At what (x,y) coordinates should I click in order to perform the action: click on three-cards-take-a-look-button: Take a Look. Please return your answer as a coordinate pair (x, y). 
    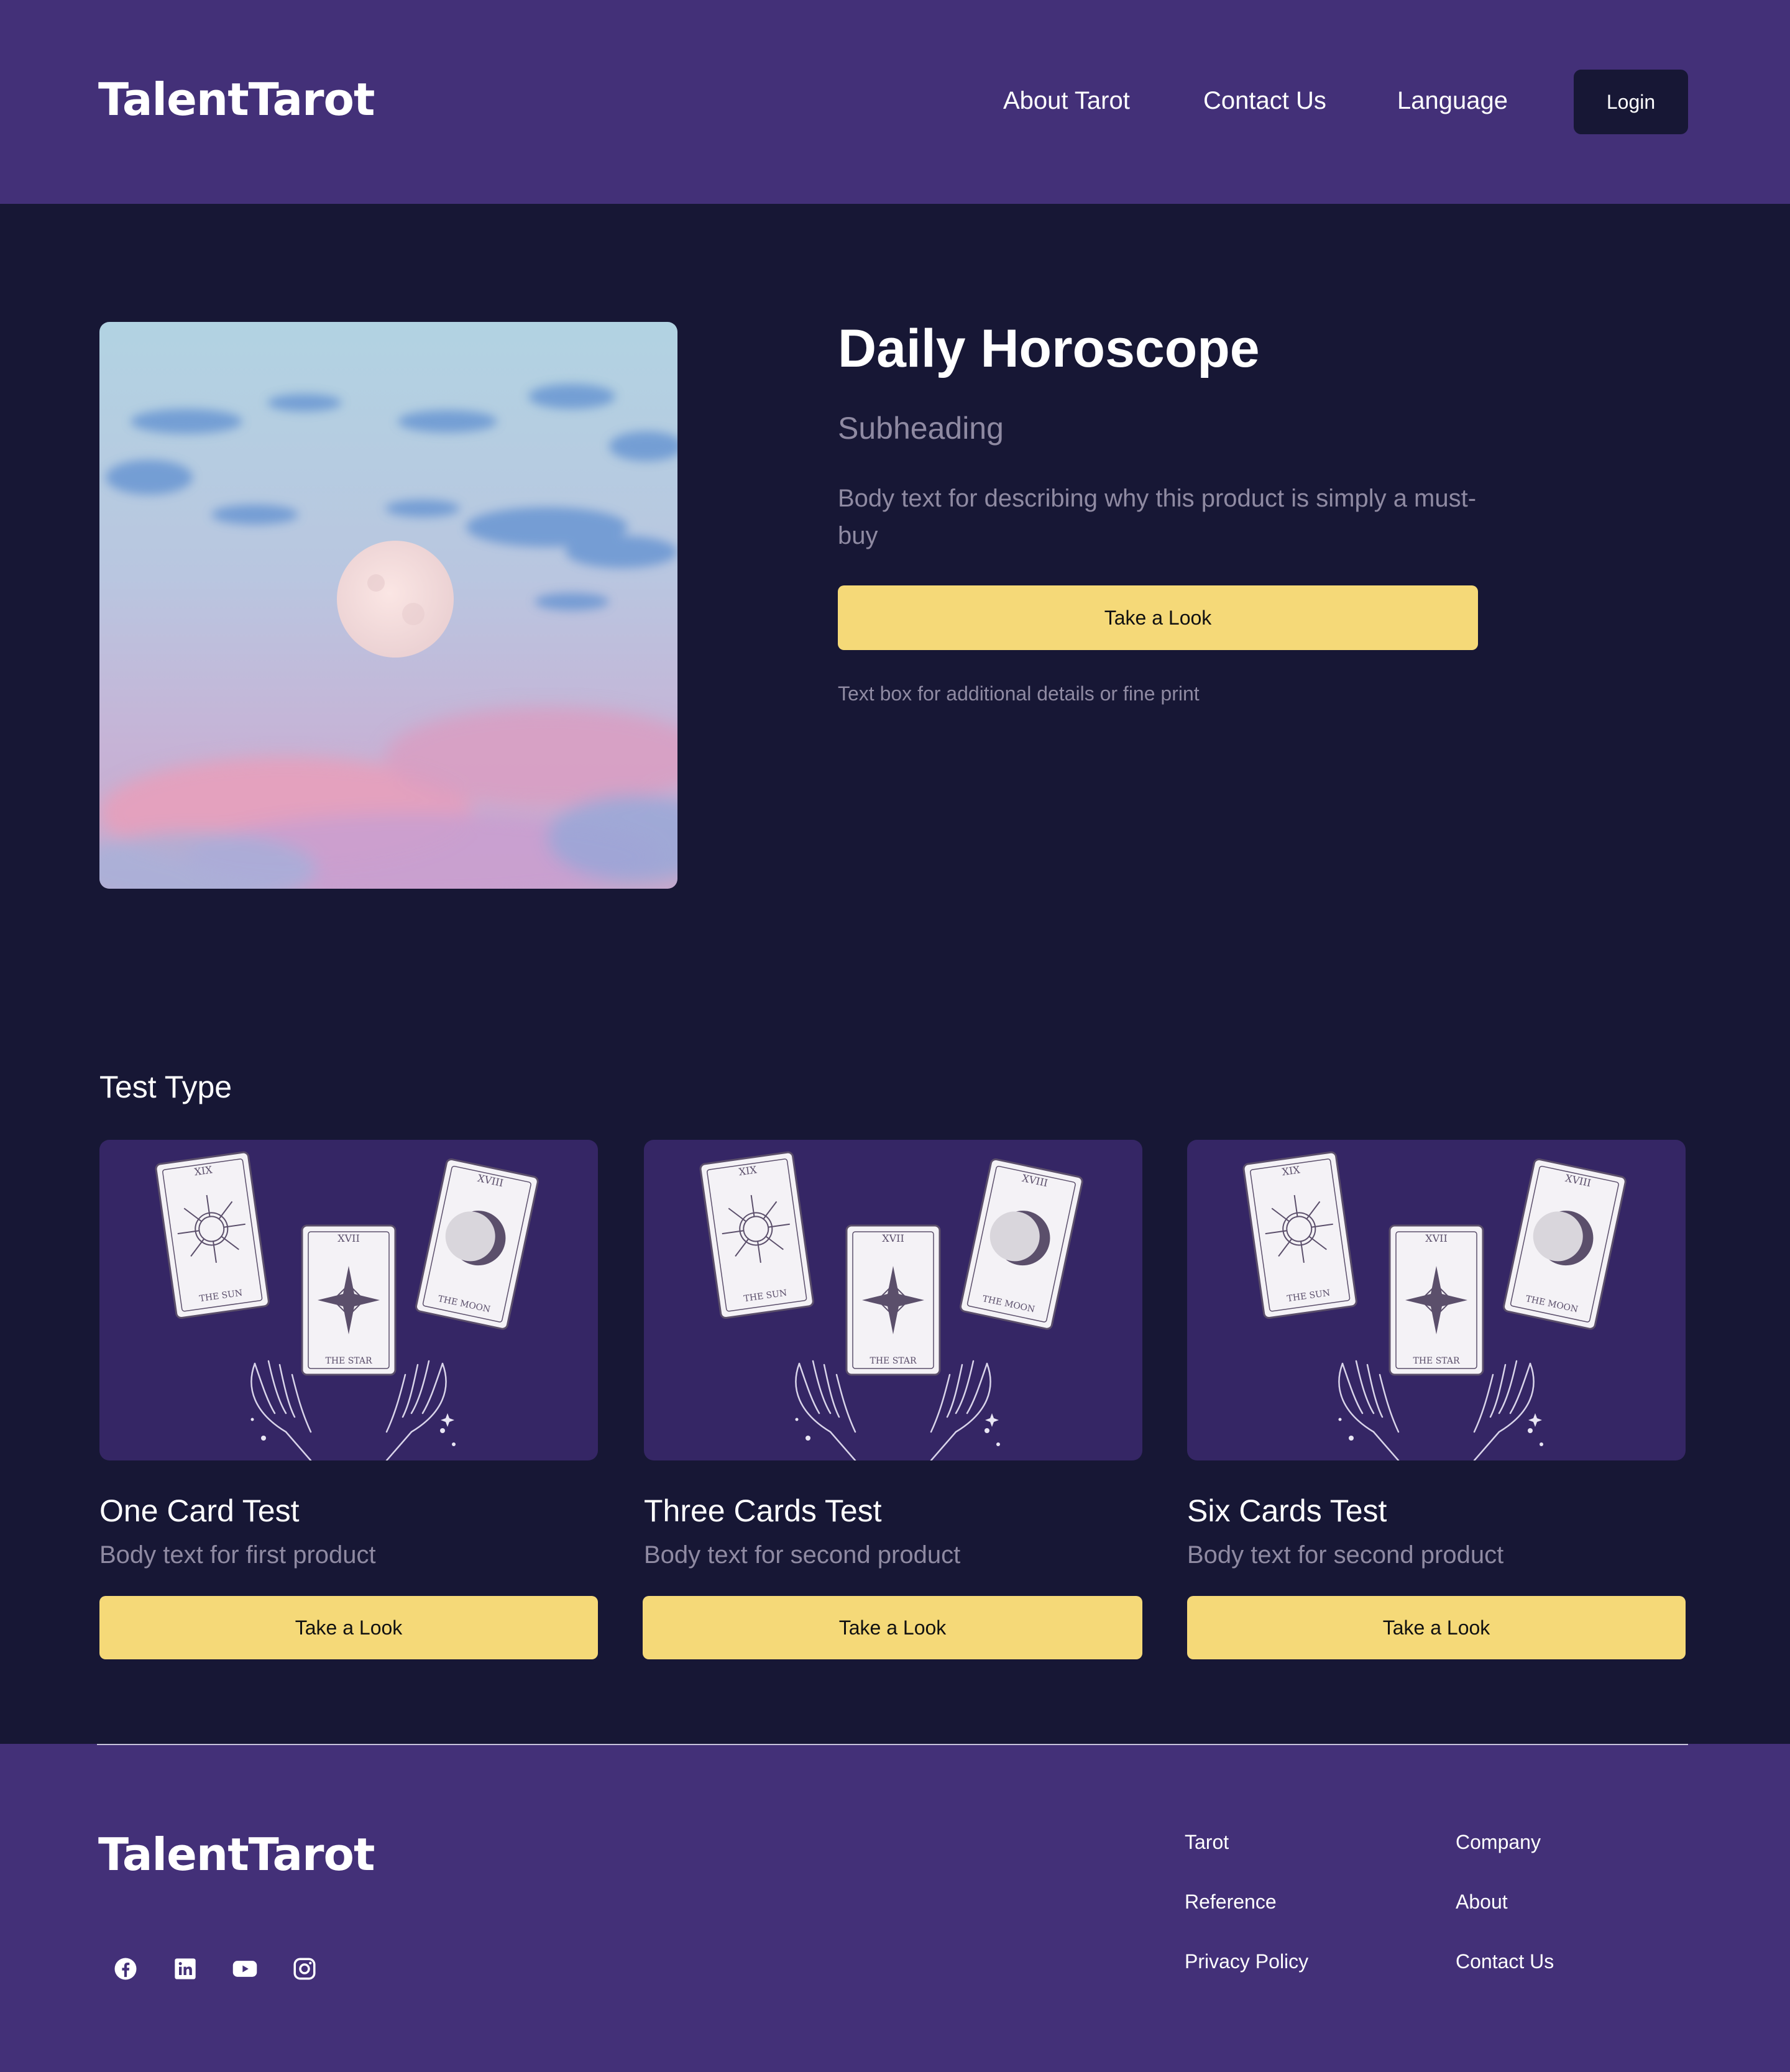
    Looking at the image, I should click on (892, 1627).